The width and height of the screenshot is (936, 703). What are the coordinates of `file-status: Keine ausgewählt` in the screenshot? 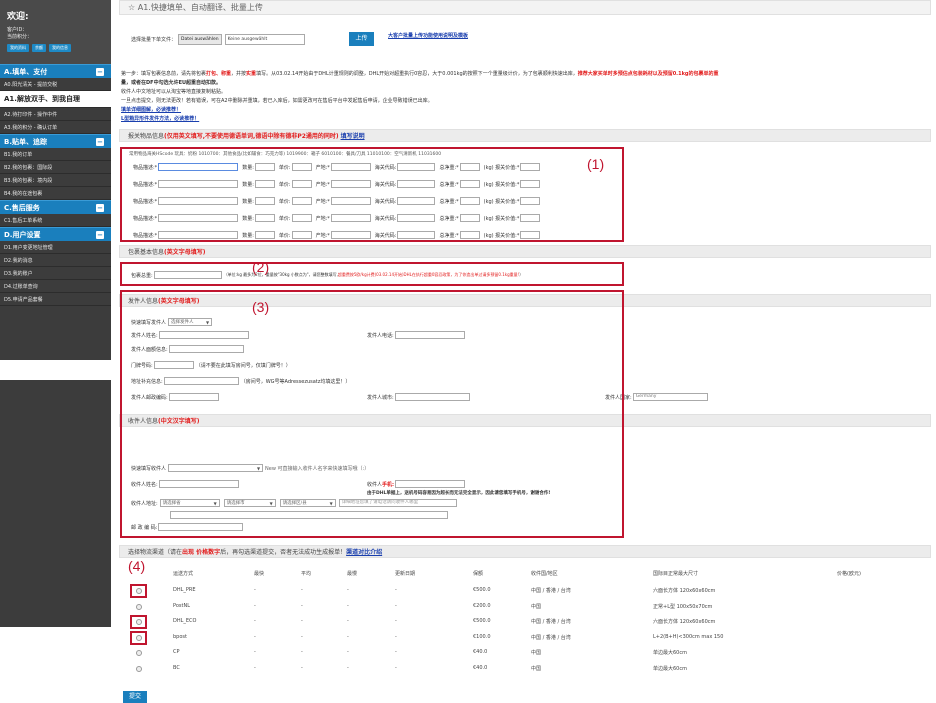 It's located at (264, 39).